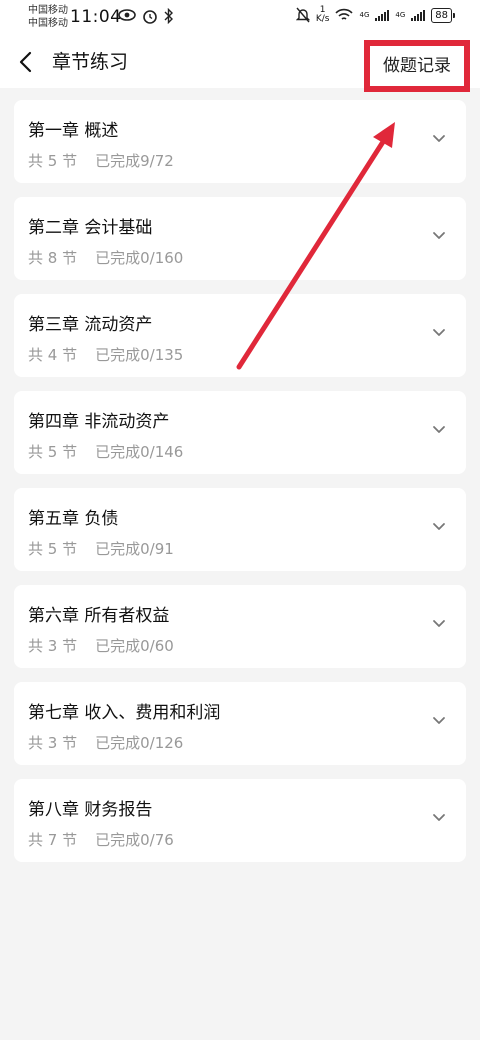 This screenshot has height=1040, width=480. I want to click on chapter-title: 第五章 负债, so click(73, 519).